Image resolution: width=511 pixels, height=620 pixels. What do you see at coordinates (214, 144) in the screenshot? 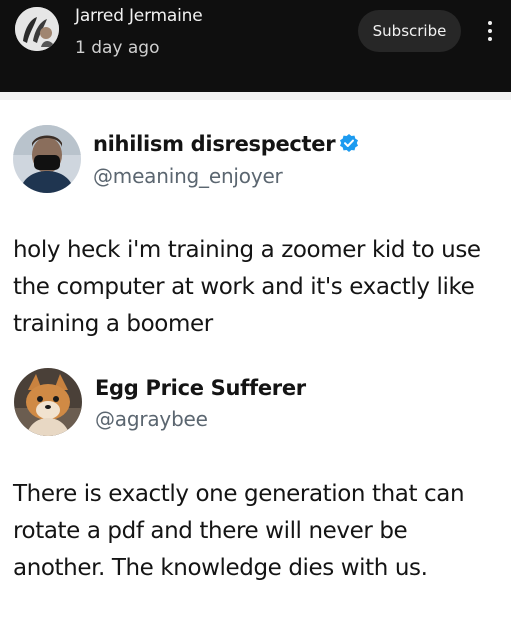
I see `display-name: nihilism disrespecter` at bounding box center [214, 144].